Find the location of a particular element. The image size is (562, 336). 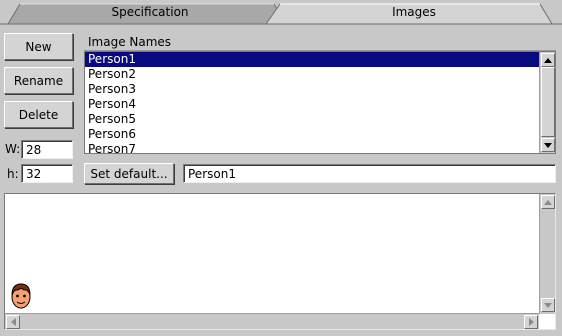

tab-images: Images is located at coordinates (414, 12).